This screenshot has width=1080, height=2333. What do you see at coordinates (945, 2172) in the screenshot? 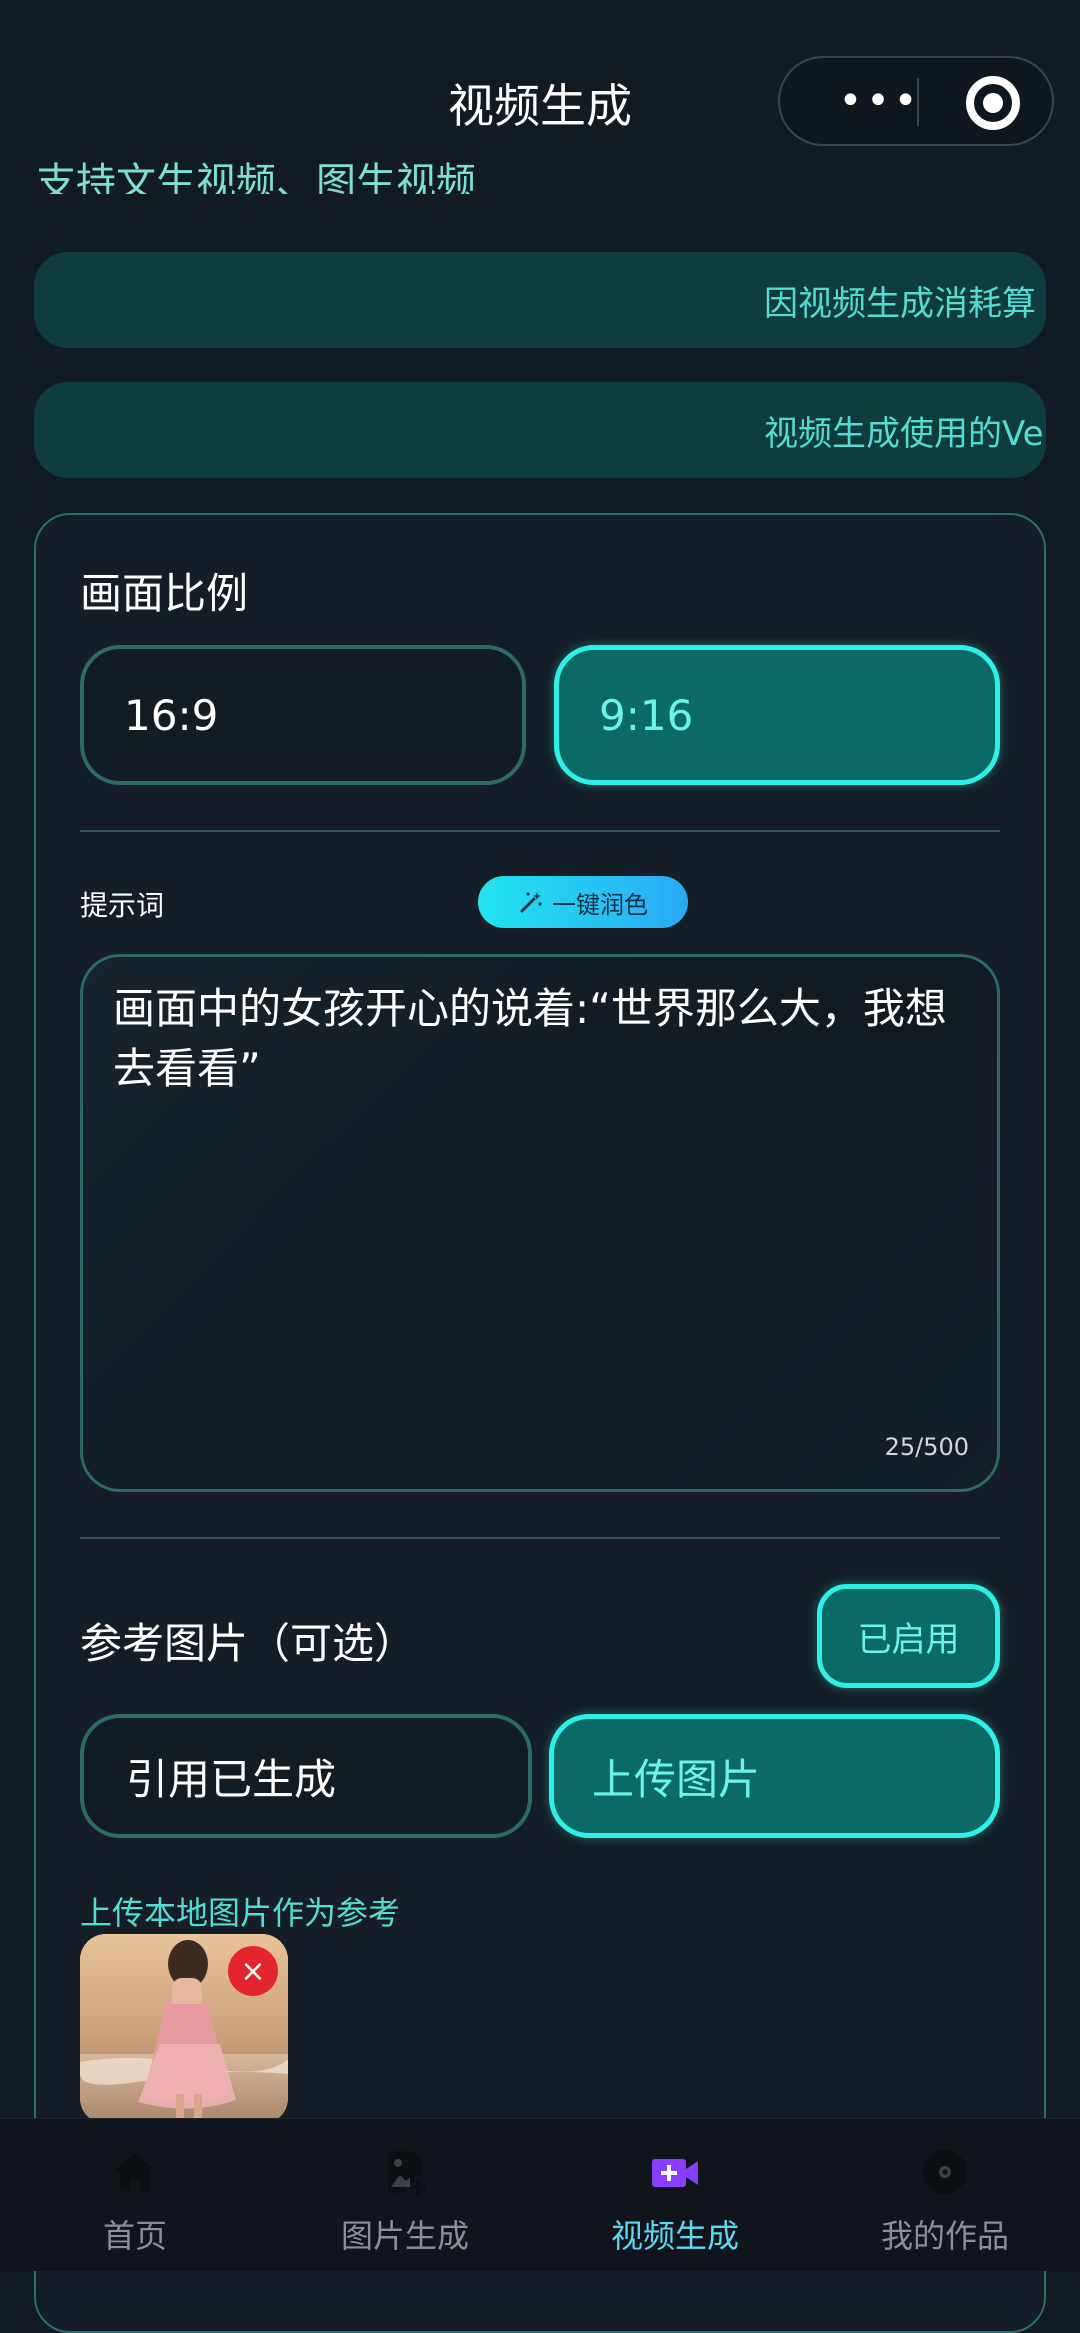
I see `disc-icon` at bounding box center [945, 2172].